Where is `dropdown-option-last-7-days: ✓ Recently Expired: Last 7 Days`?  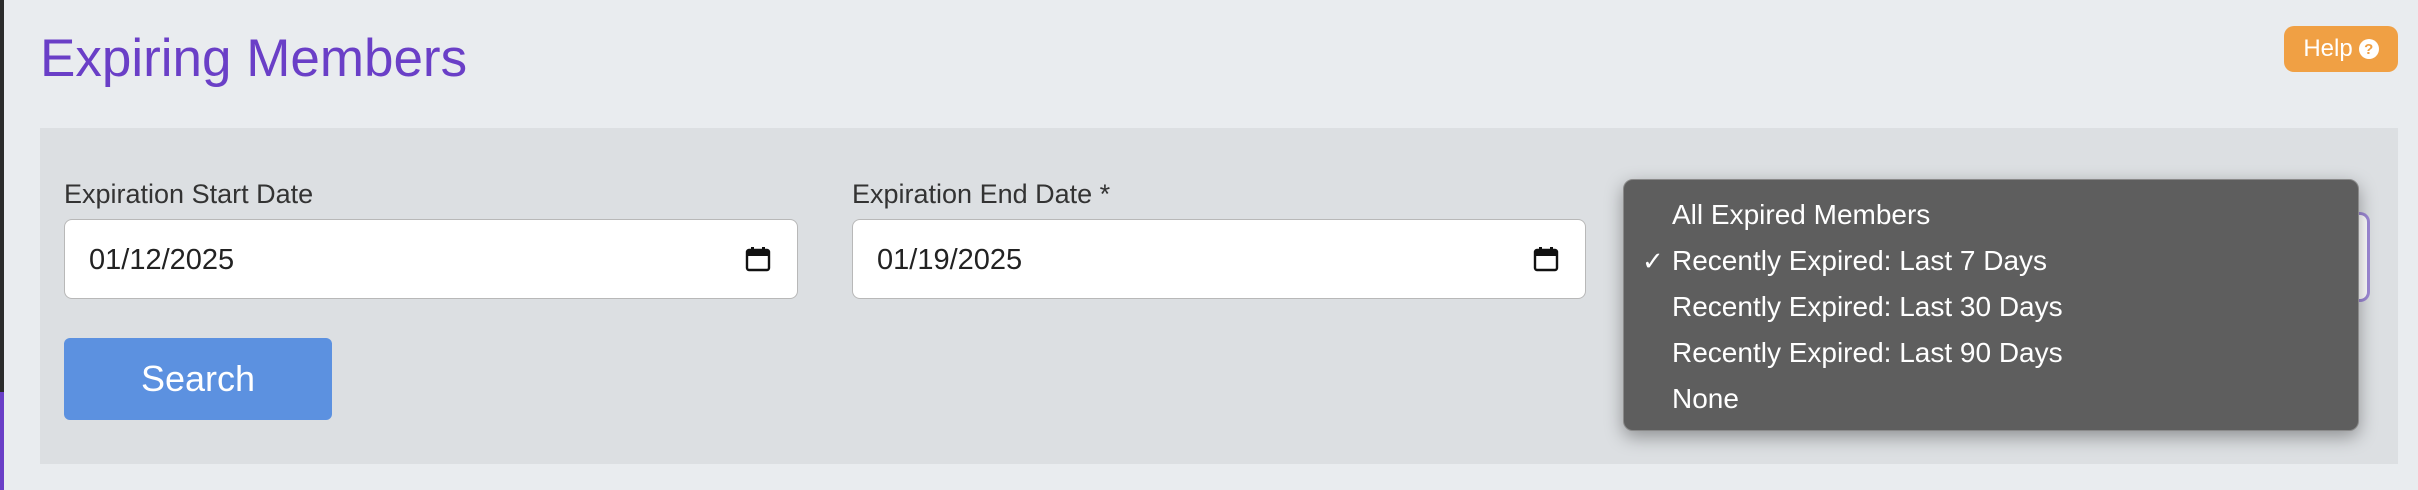
dropdown-option-last-7-days: ✓ Recently Expired: Last 7 Days is located at coordinates (1991, 261).